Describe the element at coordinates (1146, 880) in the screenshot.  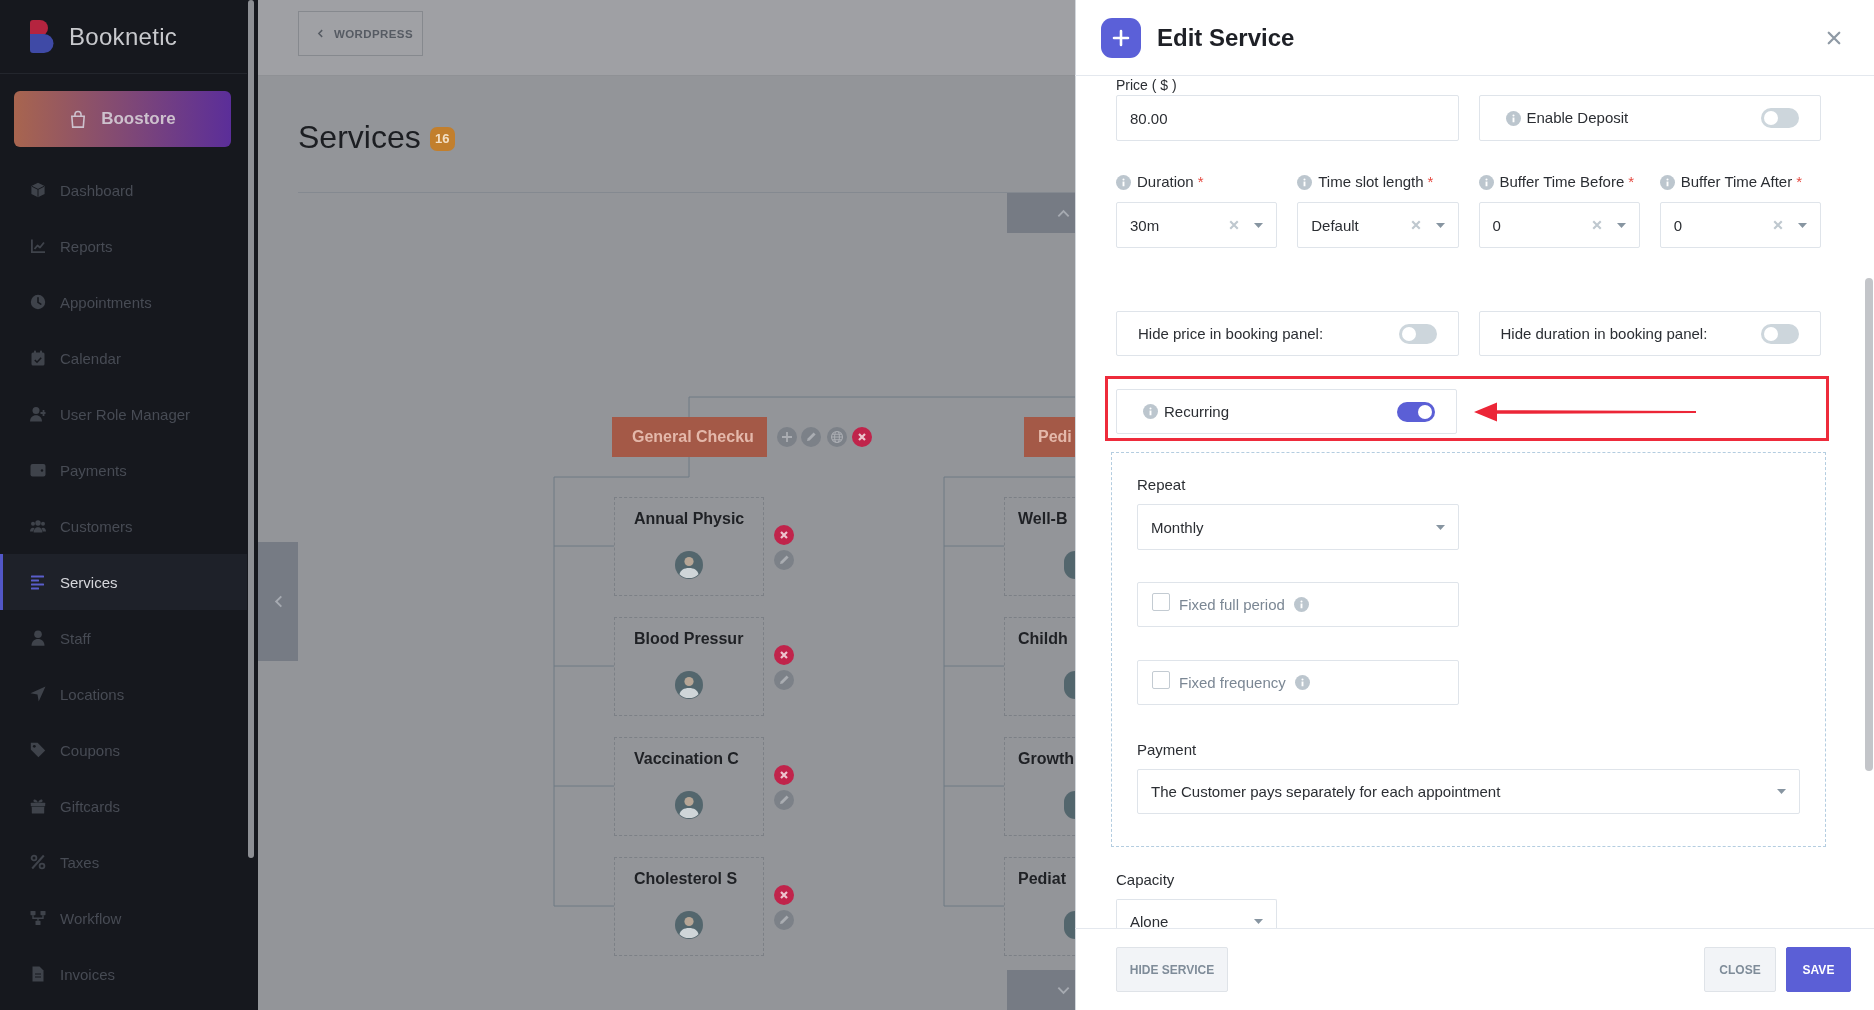
I see `field-label: Capacity` at that location.